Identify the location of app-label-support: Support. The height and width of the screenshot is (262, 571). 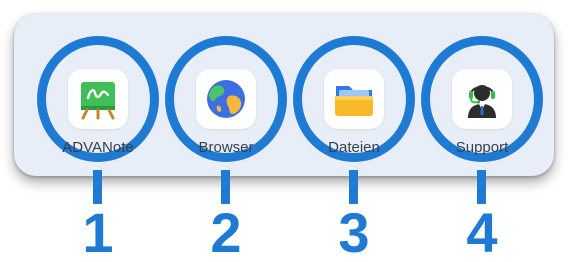
(482, 147).